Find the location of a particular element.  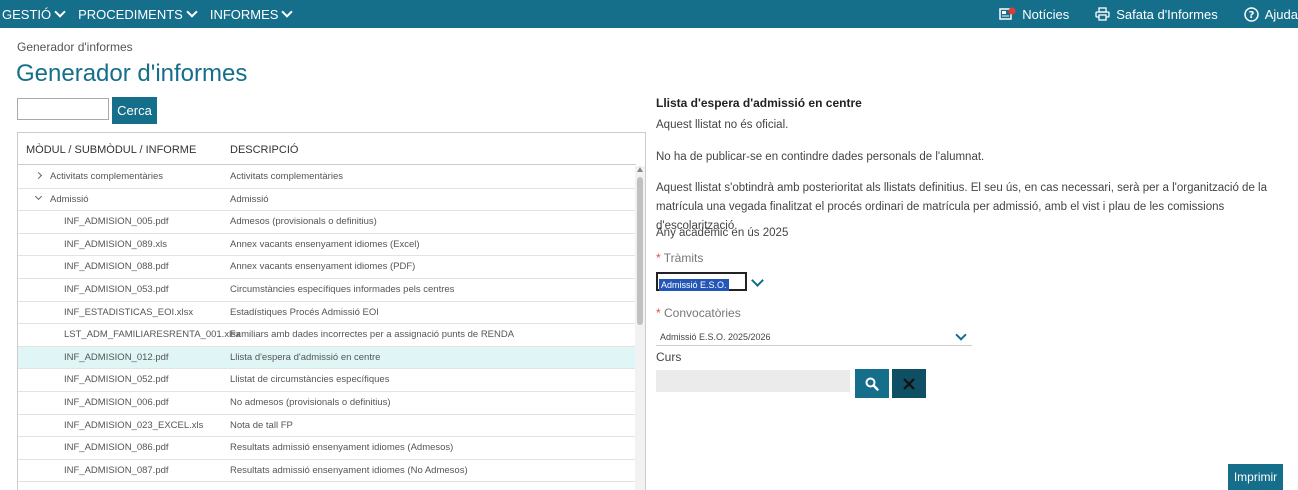

news-label: Notícies is located at coordinates (1046, 14).